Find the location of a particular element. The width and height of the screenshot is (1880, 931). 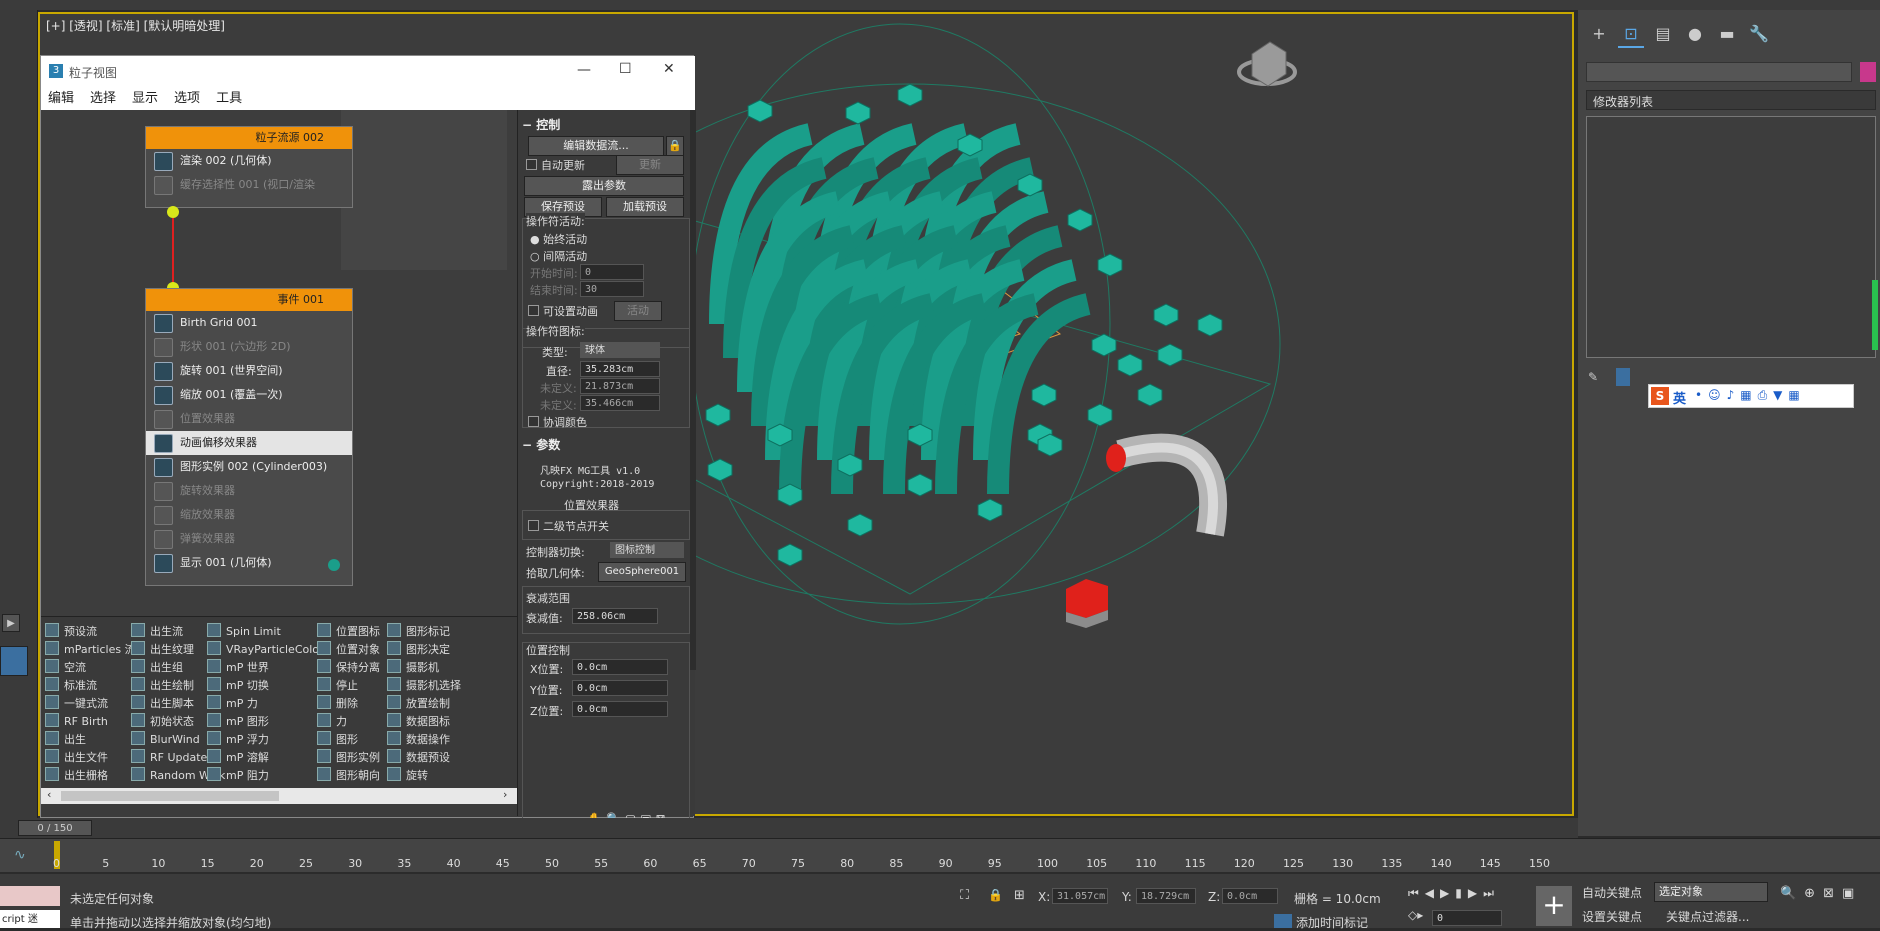

ime-toolbar: S 英 •☺♪▦⎙▼▦ is located at coordinates (1751, 396).